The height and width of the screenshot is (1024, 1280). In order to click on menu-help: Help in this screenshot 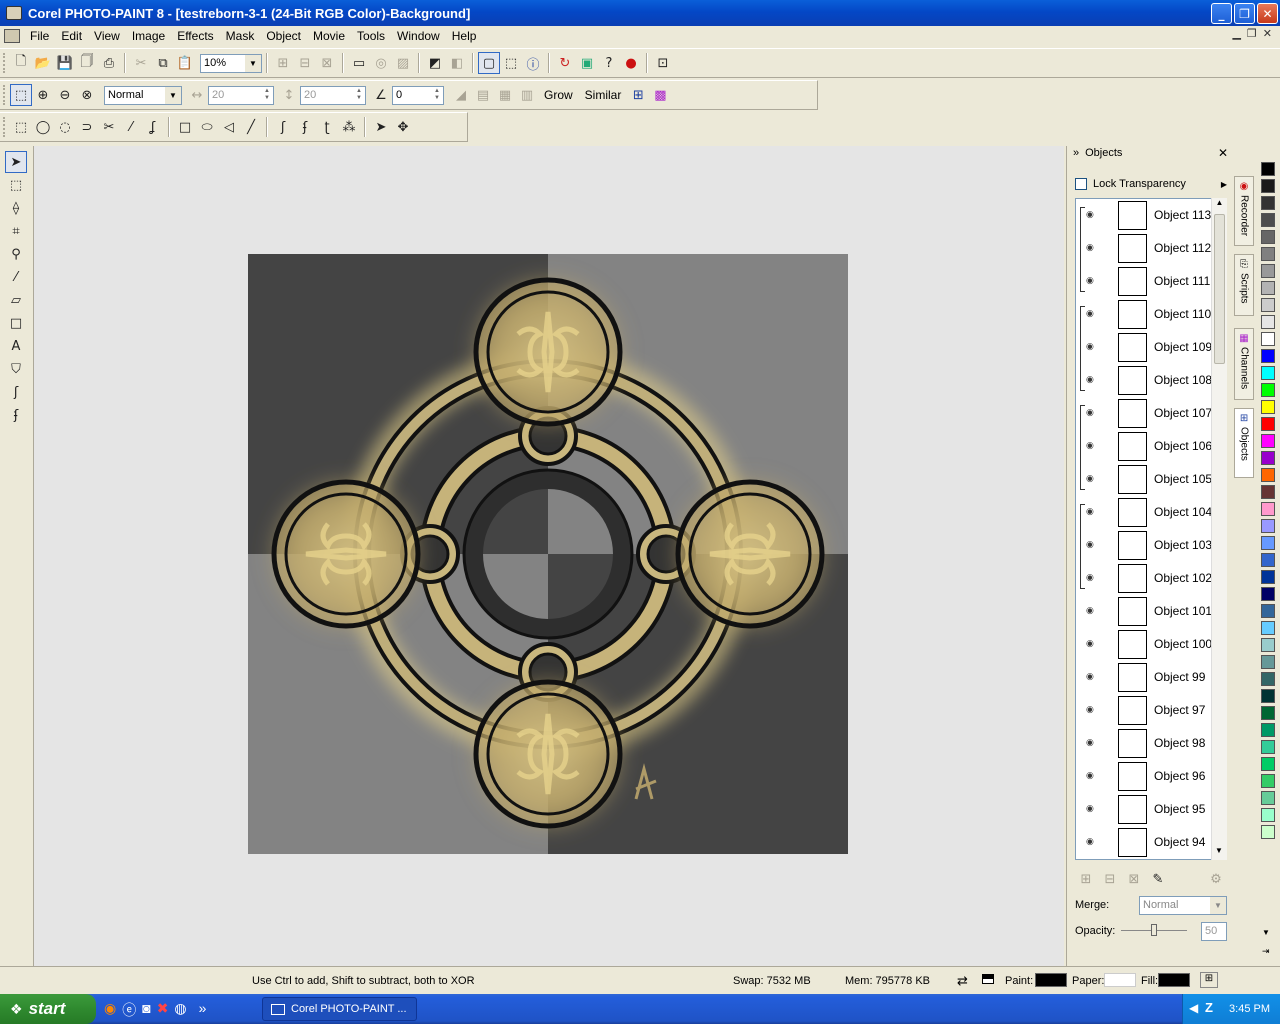, I will do `click(464, 36)`.